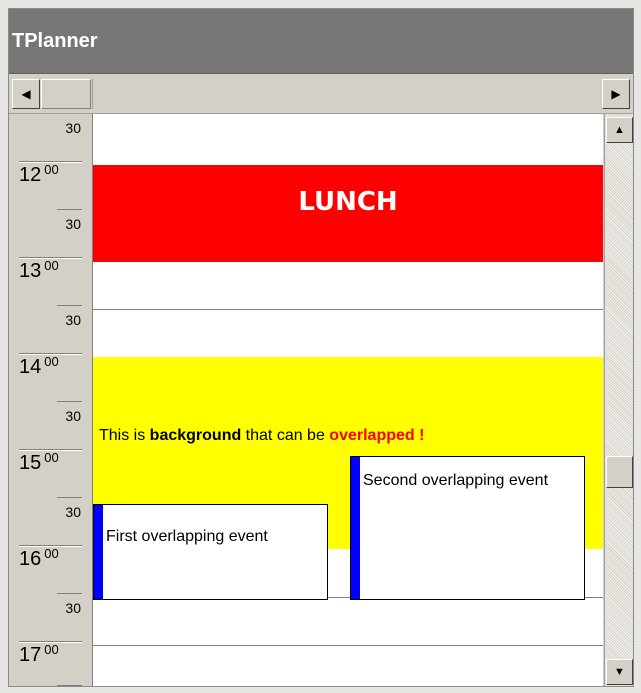 The width and height of the screenshot is (641, 693). I want to click on hour-label-15: 15 00, so click(39, 462).